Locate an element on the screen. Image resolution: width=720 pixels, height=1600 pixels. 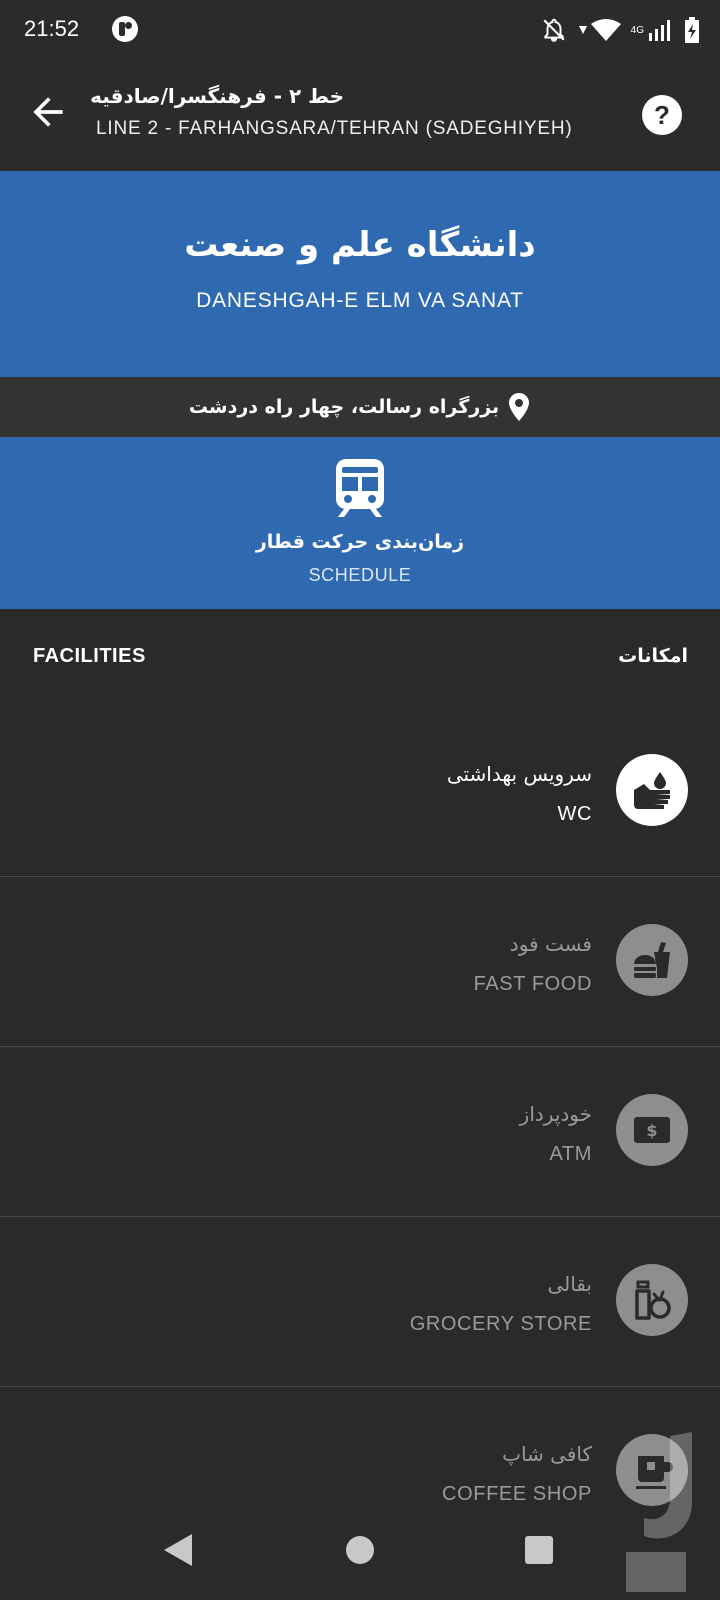
address-text: بزرگراه رسالت، چهار راه دردشت is located at coordinates (344, 407).